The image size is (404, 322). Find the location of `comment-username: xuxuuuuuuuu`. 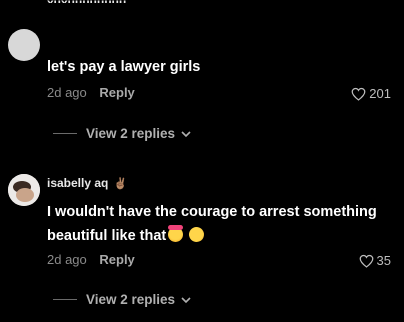

comment-username: xuxuuuuuuuu is located at coordinates (86, 1).